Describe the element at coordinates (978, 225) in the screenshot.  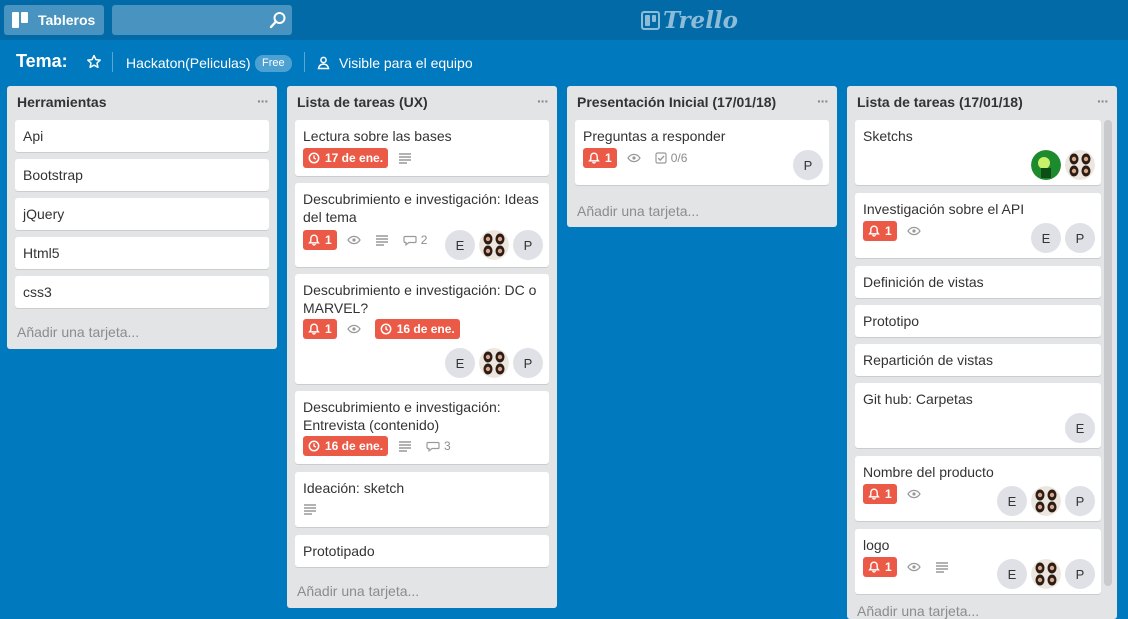
I see `card: Investigación sobre el API 1 E P` at that location.